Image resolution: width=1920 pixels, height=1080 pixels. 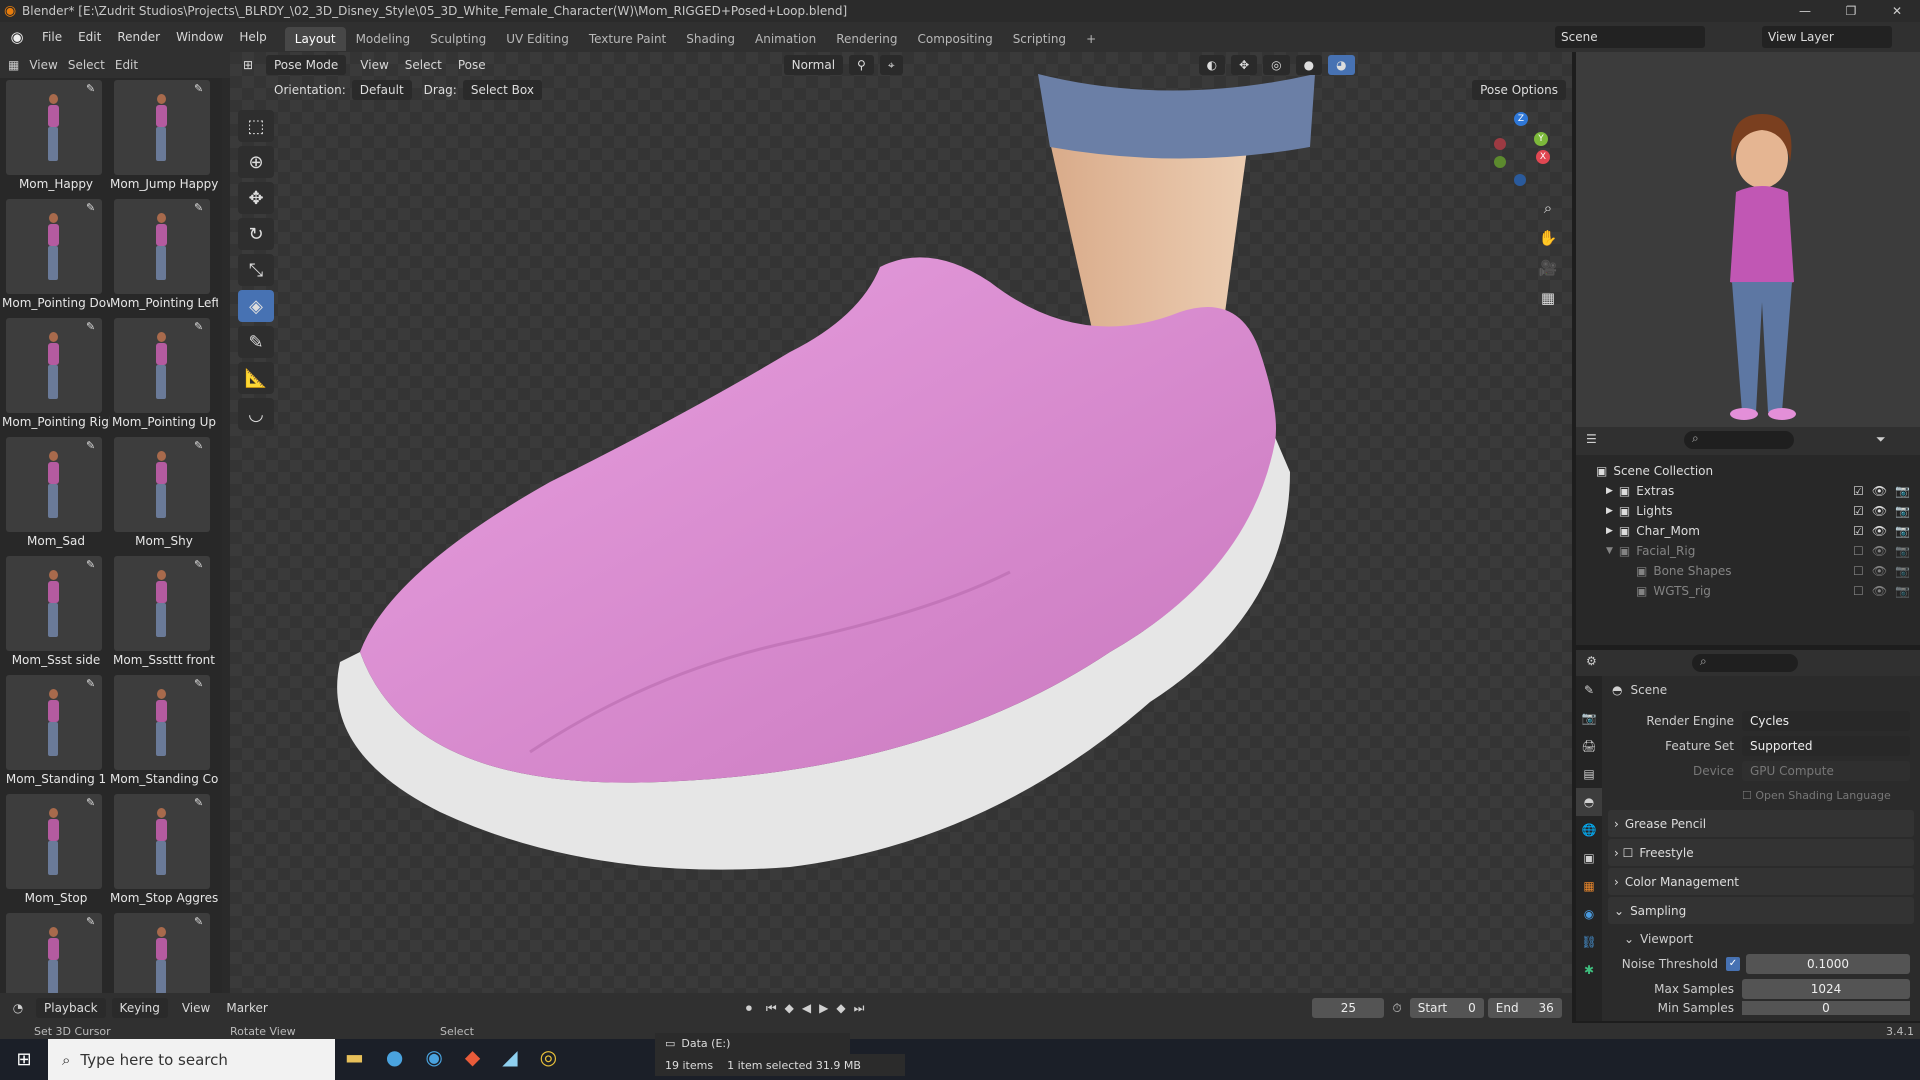 What do you see at coordinates (458, 39) in the screenshot?
I see `tab-sculpting: Sculpting` at bounding box center [458, 39].